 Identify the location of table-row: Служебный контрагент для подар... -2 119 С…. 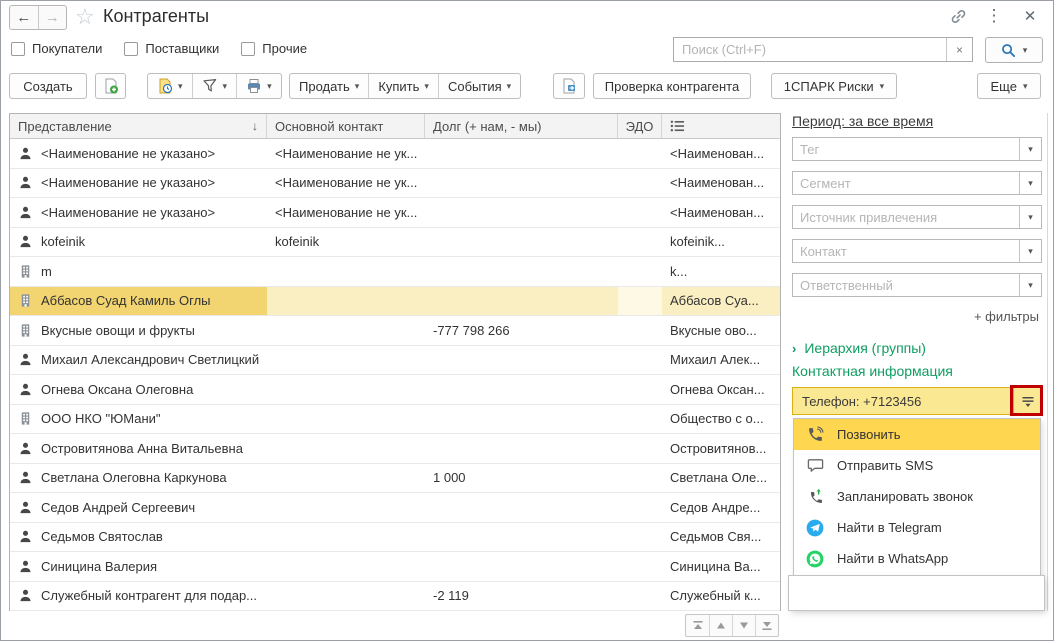
(395, 596).